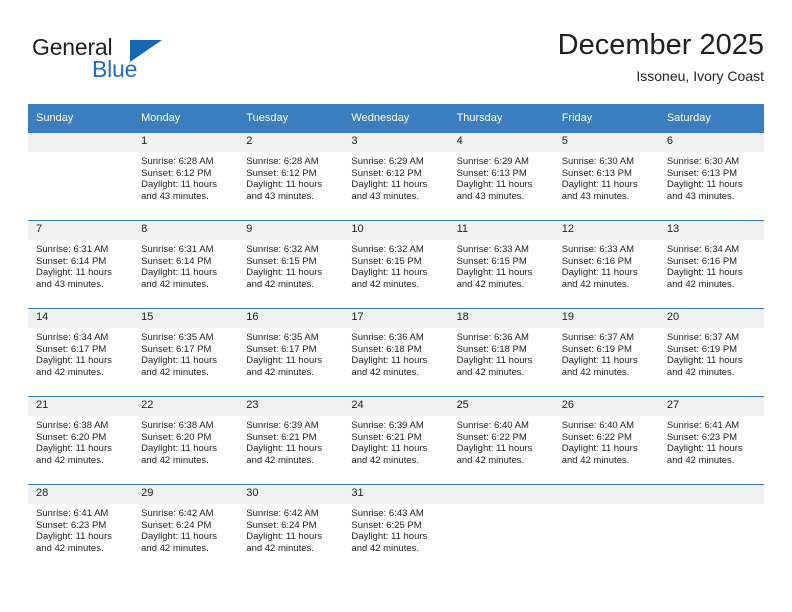 The width and height of the screenshot is (792, 612). Describe the element at coordinates (176, 525) in the screenshot. I see `sunset-text: Sunset: 6:24 PM` at that location.